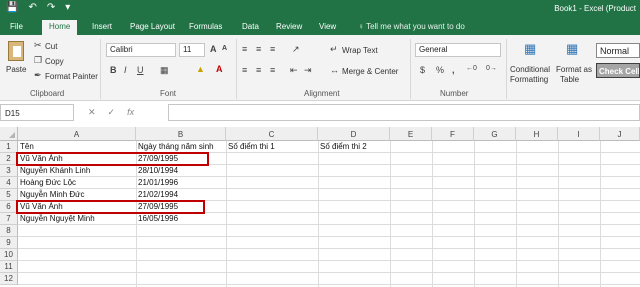 Image resolution: width=640 pixels, height=287 pixels. I want to click on column-header-b: B, so click(181, 134).